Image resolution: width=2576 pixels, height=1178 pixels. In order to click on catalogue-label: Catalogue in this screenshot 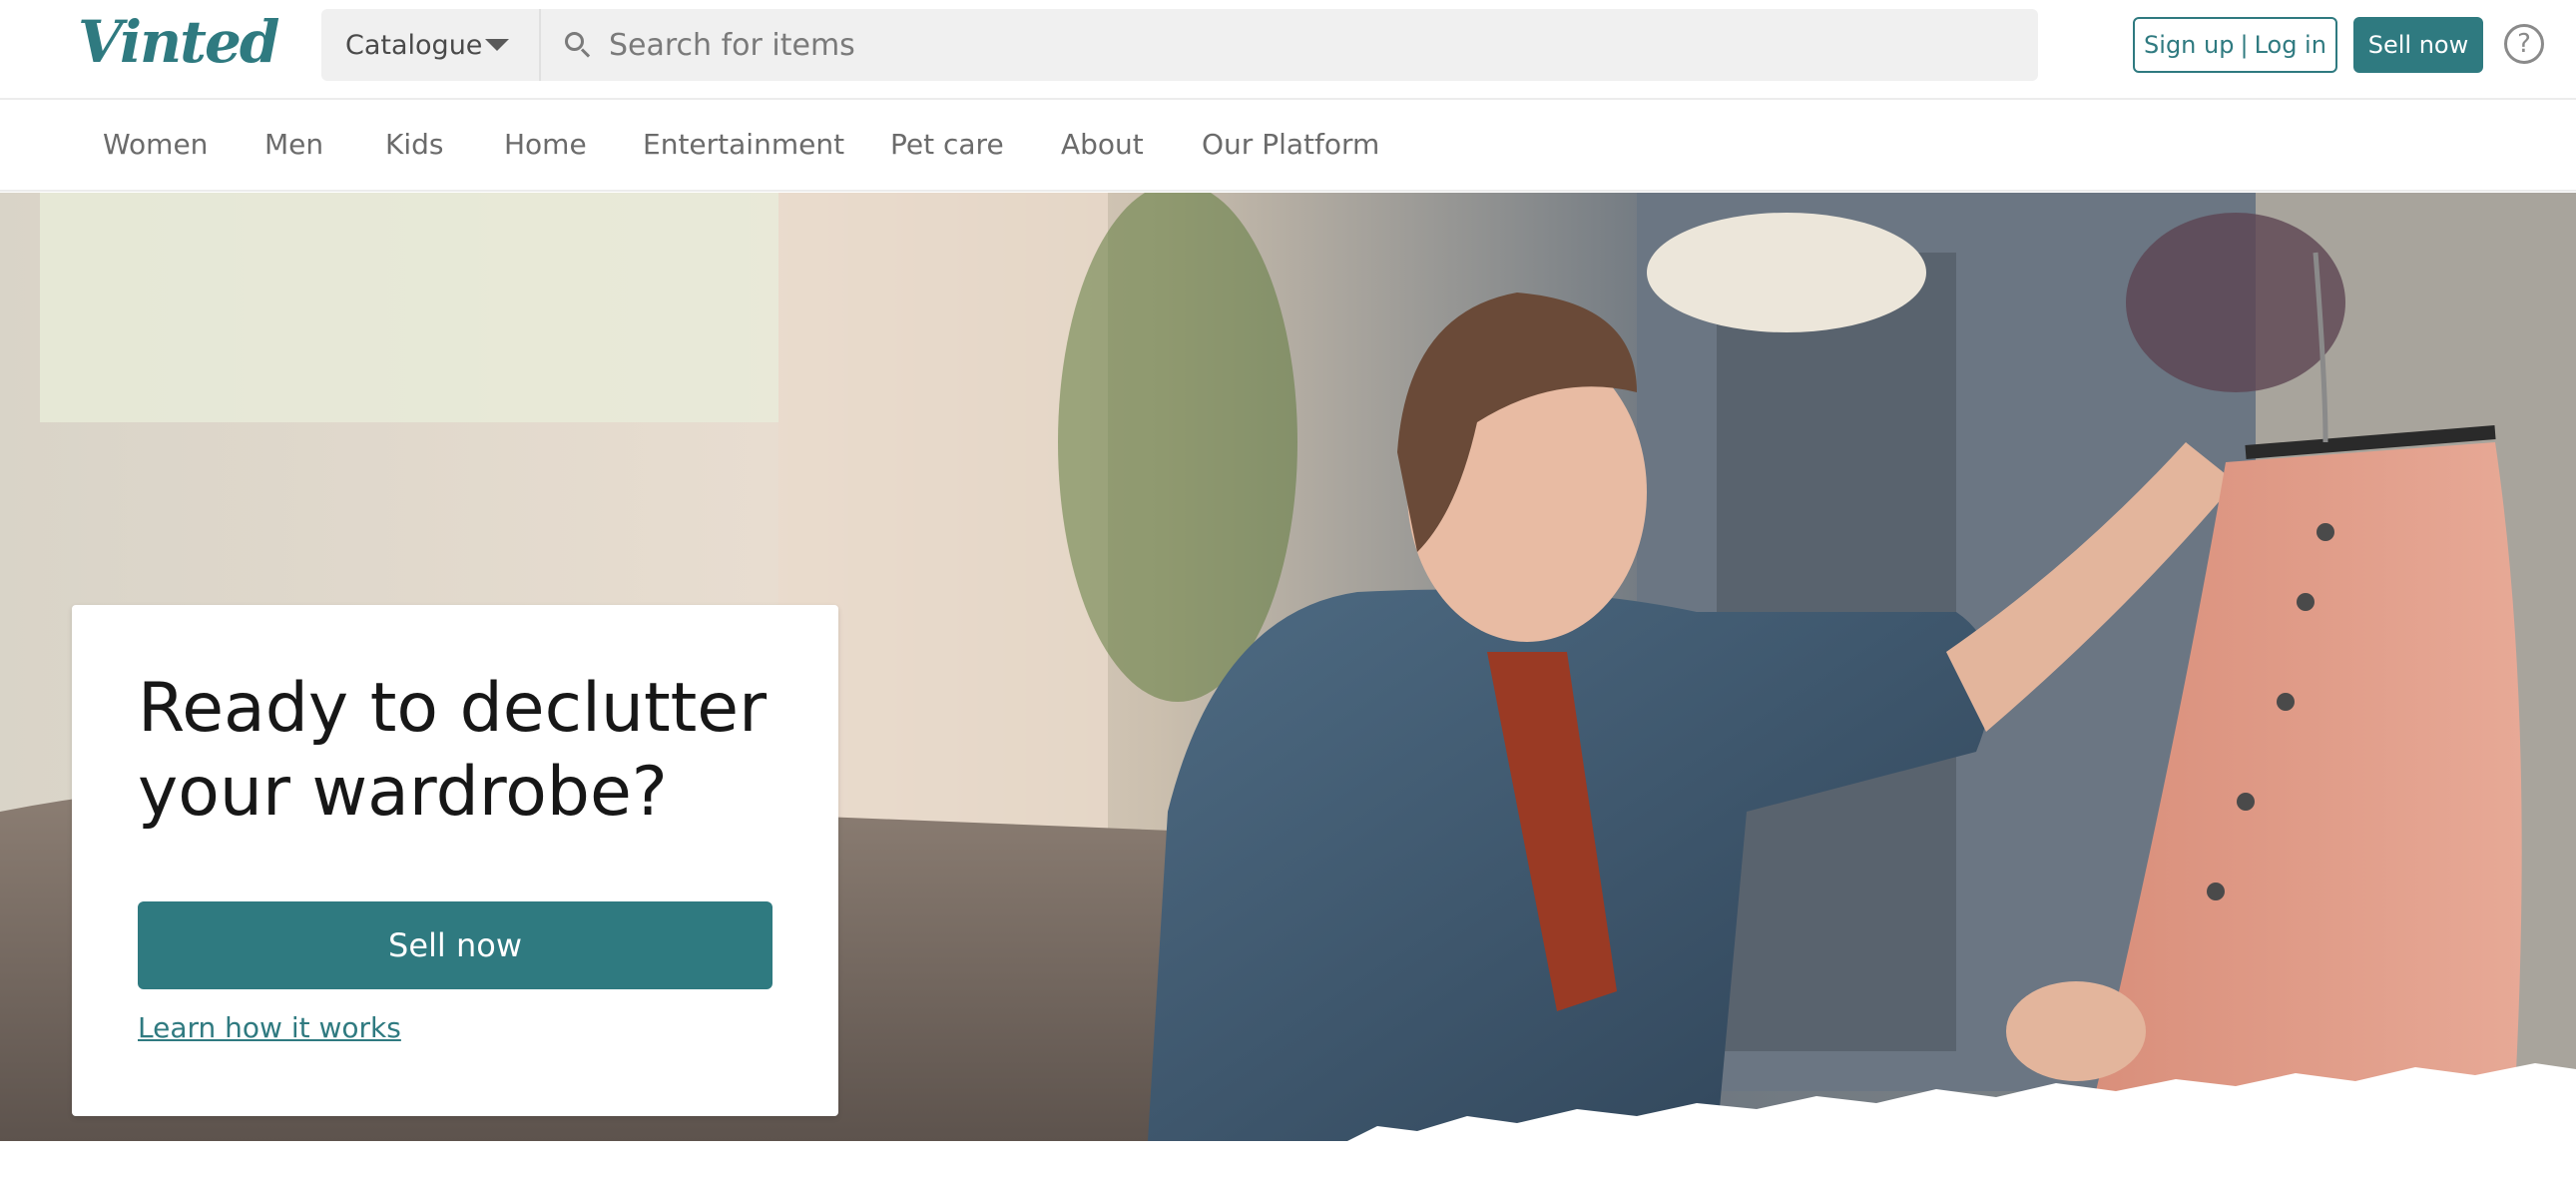, I will do `click(414, 45)`.